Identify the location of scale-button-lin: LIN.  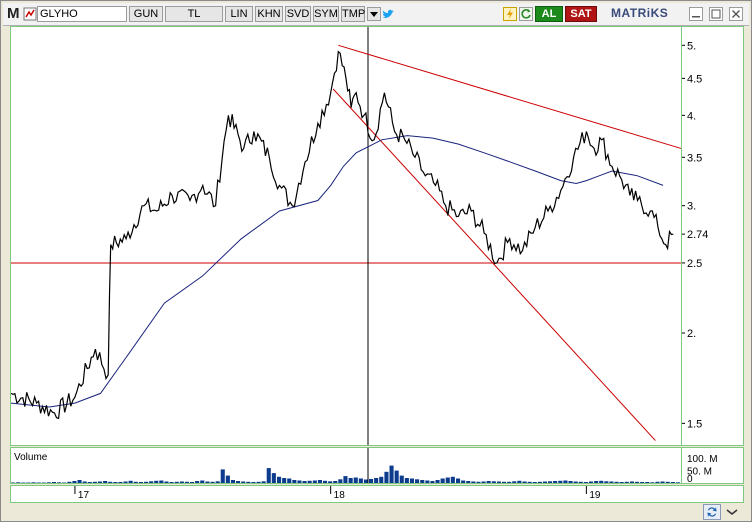
(239, 14).